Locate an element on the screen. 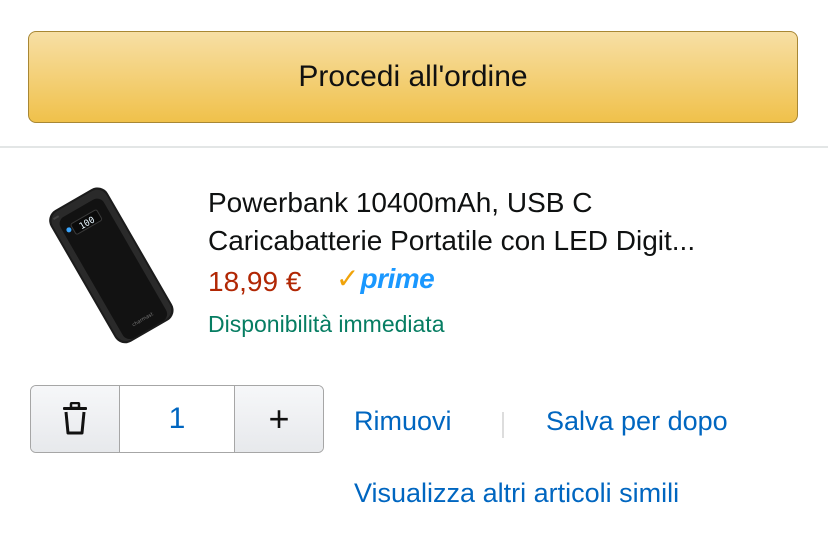 This screenshot has width=828, height=547. product-image: 100 charmast is located at coordinates (110, 265).